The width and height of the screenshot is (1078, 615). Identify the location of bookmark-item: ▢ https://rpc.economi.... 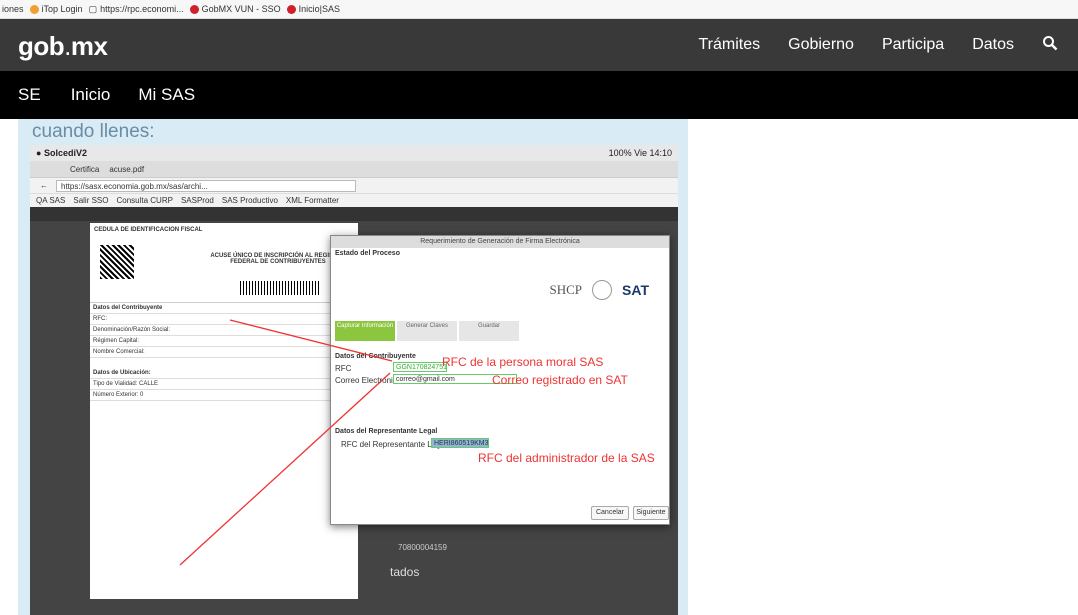
(136, 9).